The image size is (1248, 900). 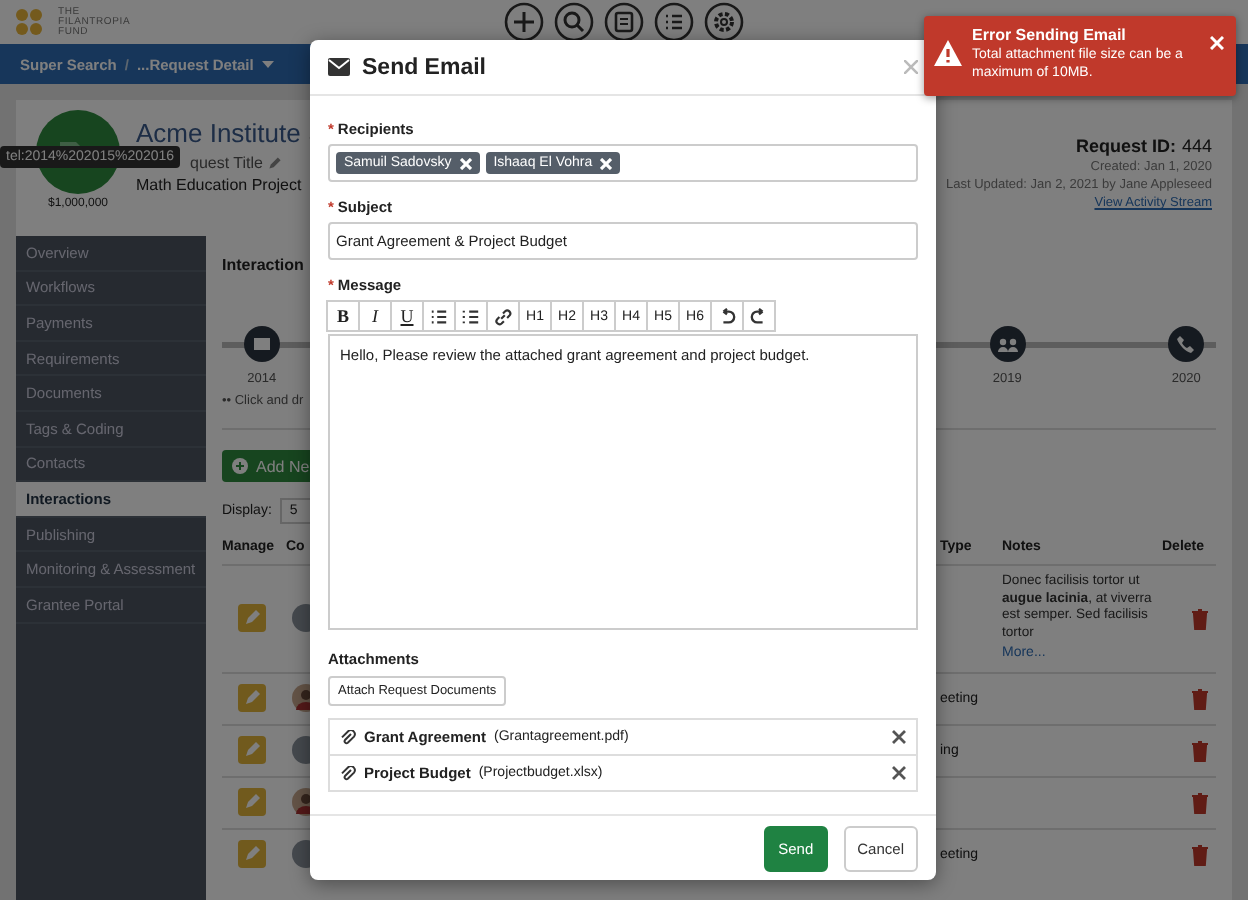 What do you see at coordinates (375, 316) in the screenshot?
I see `italic-button: I` at bounding box center [375, 316].